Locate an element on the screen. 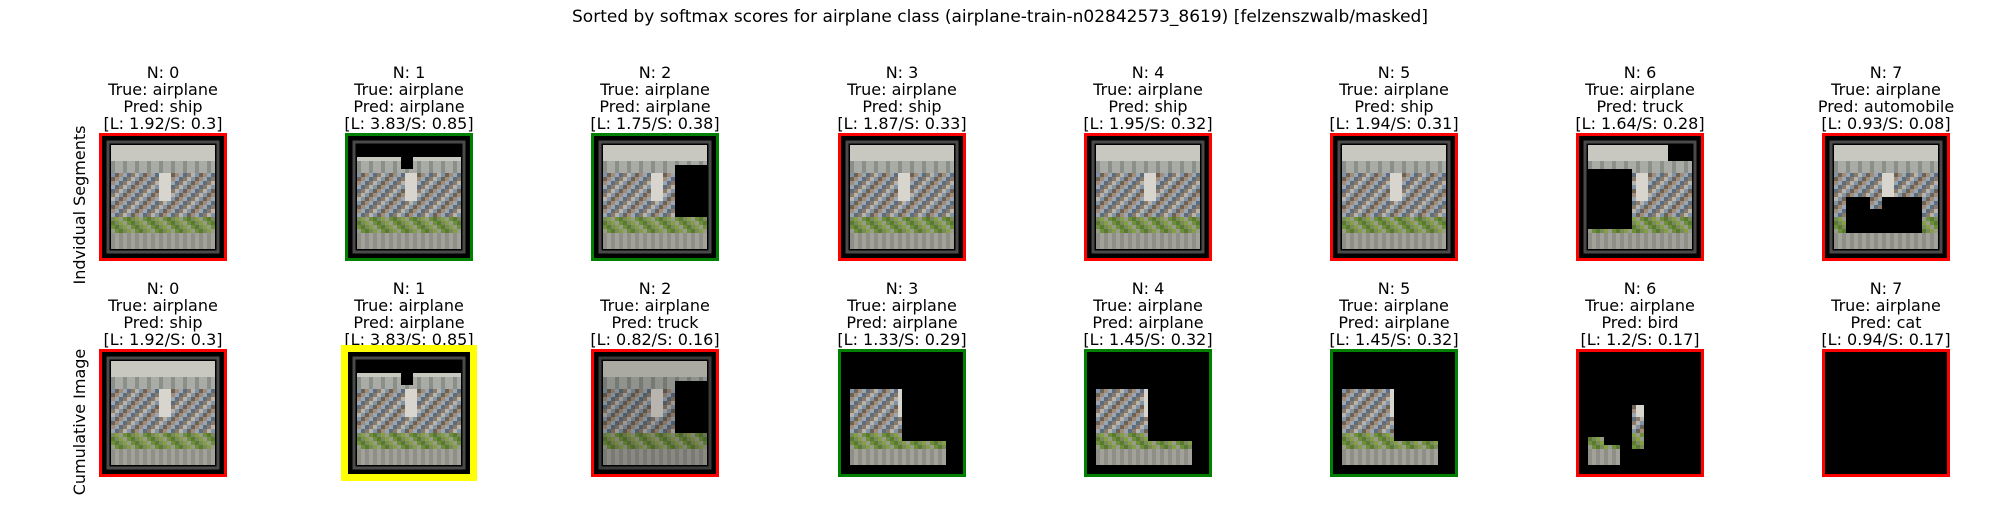 The height and width of the screenshot is (512, 2000). panel-index: N: 4 is located at coordinates (1148, 72).